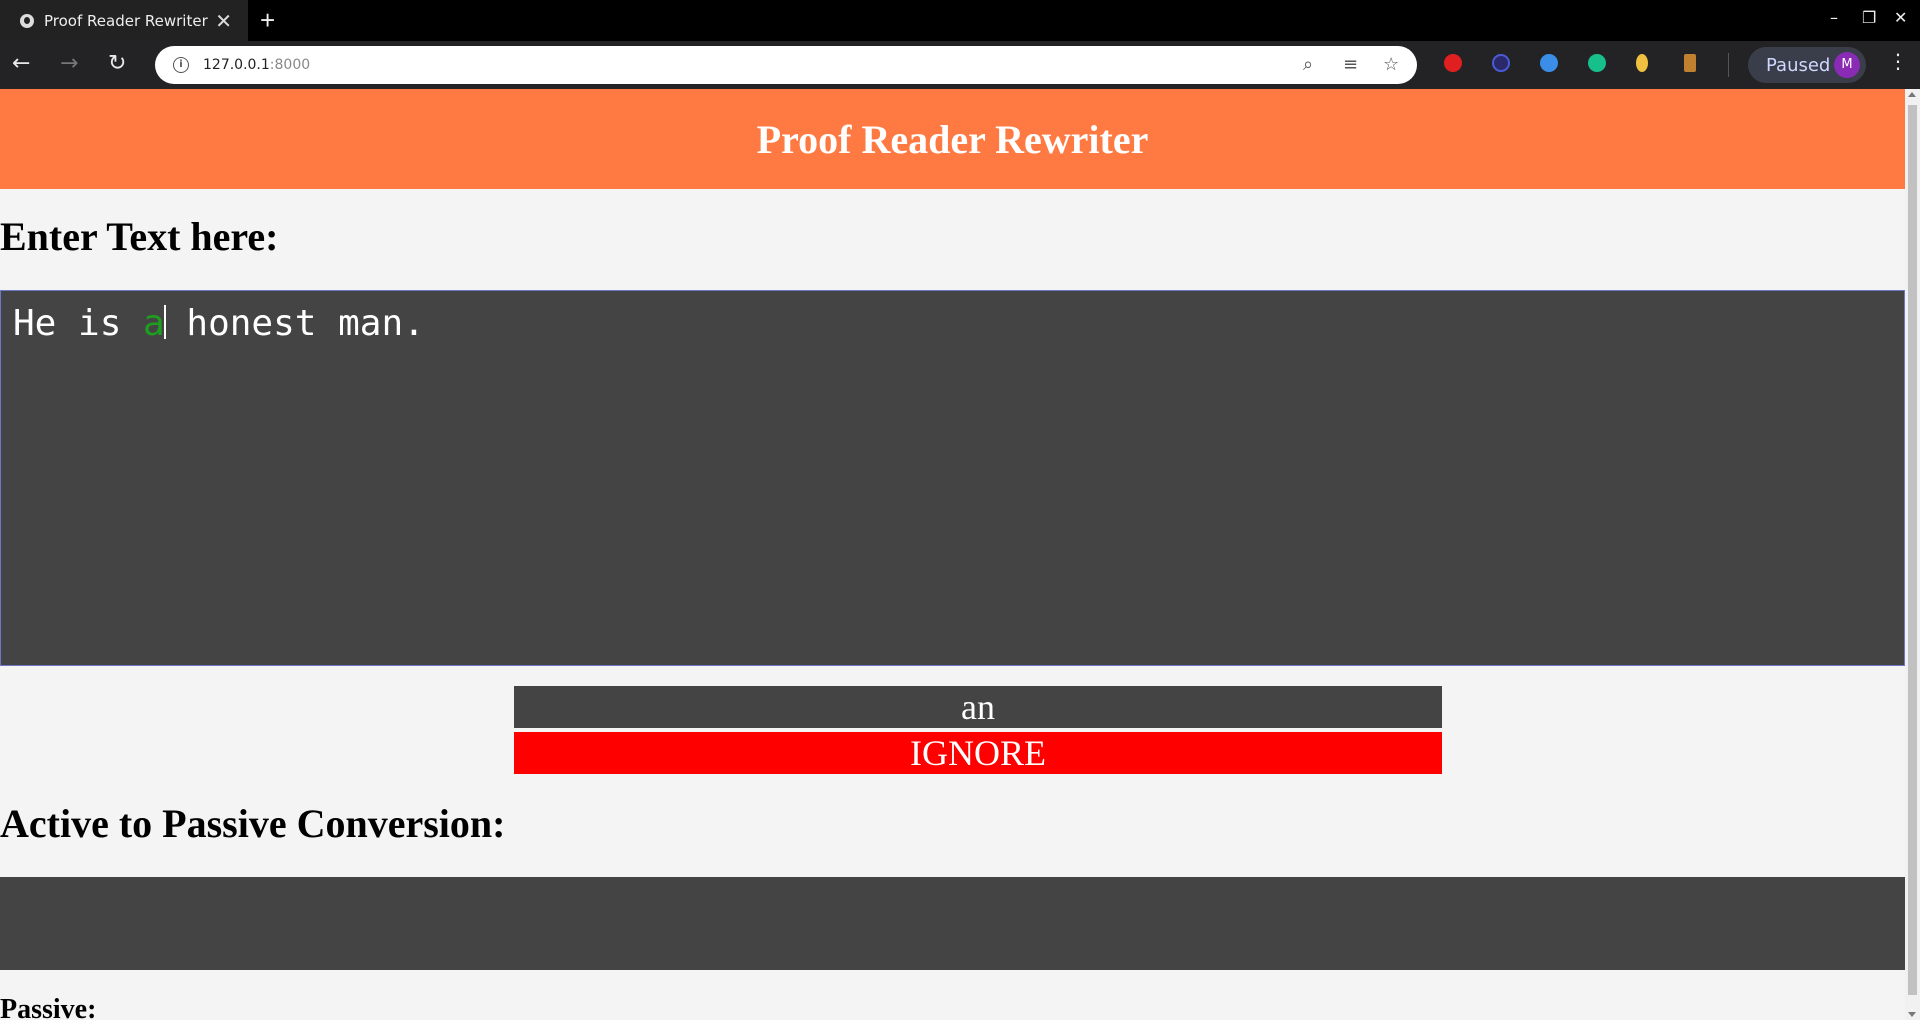 This screenshot has height=1020, width=1920. What do you see at coordinates (1690, 63) in the screenshot?
I see `extension-icon-list` at bounding box center [1690, 63].